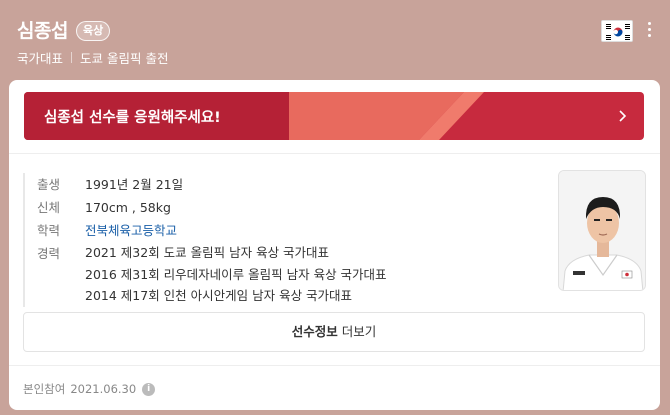 This screenshot has height=415, width=670. I want to click on subtitle-separator, so click(72, 57).